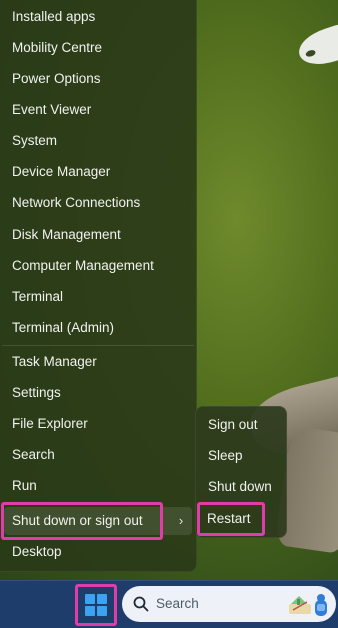 The image size is (338, 628). What do you see at coordinates (181, 520) in the screenshot?
I see `chevron-right-icon: ›` at bounding box center [181, 520].